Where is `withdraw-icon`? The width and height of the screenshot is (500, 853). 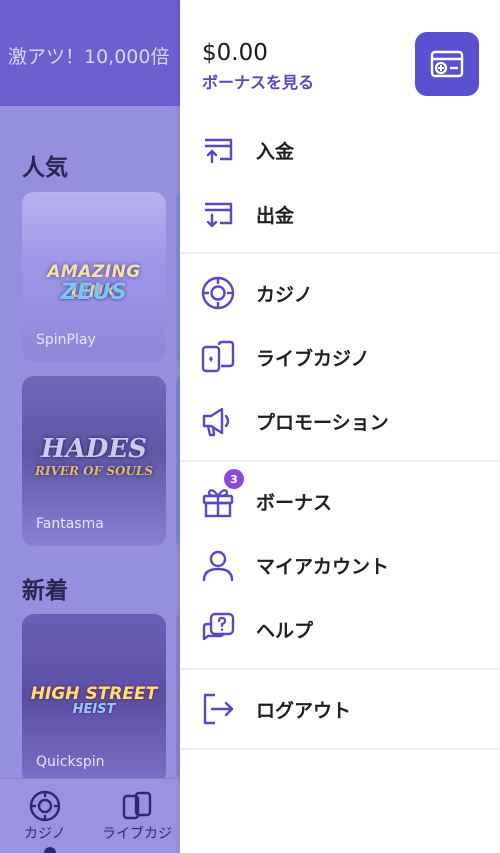
withdraw-icon is located at coordinates (219, 215).